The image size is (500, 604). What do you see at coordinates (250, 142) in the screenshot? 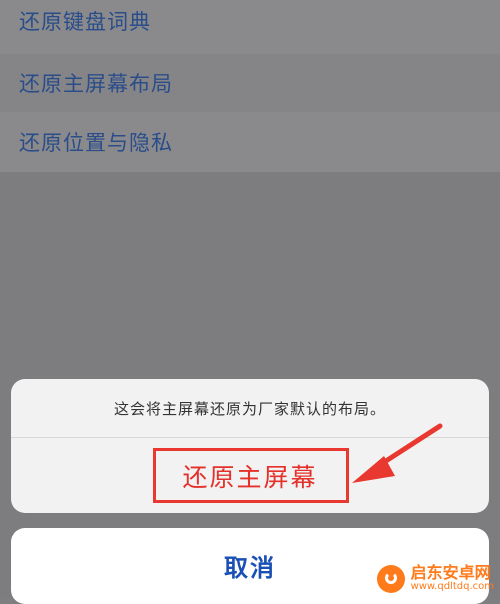
I see `list-item-reset-location-privacy: 还原位置与隐私` at bounding box center [250, 142].